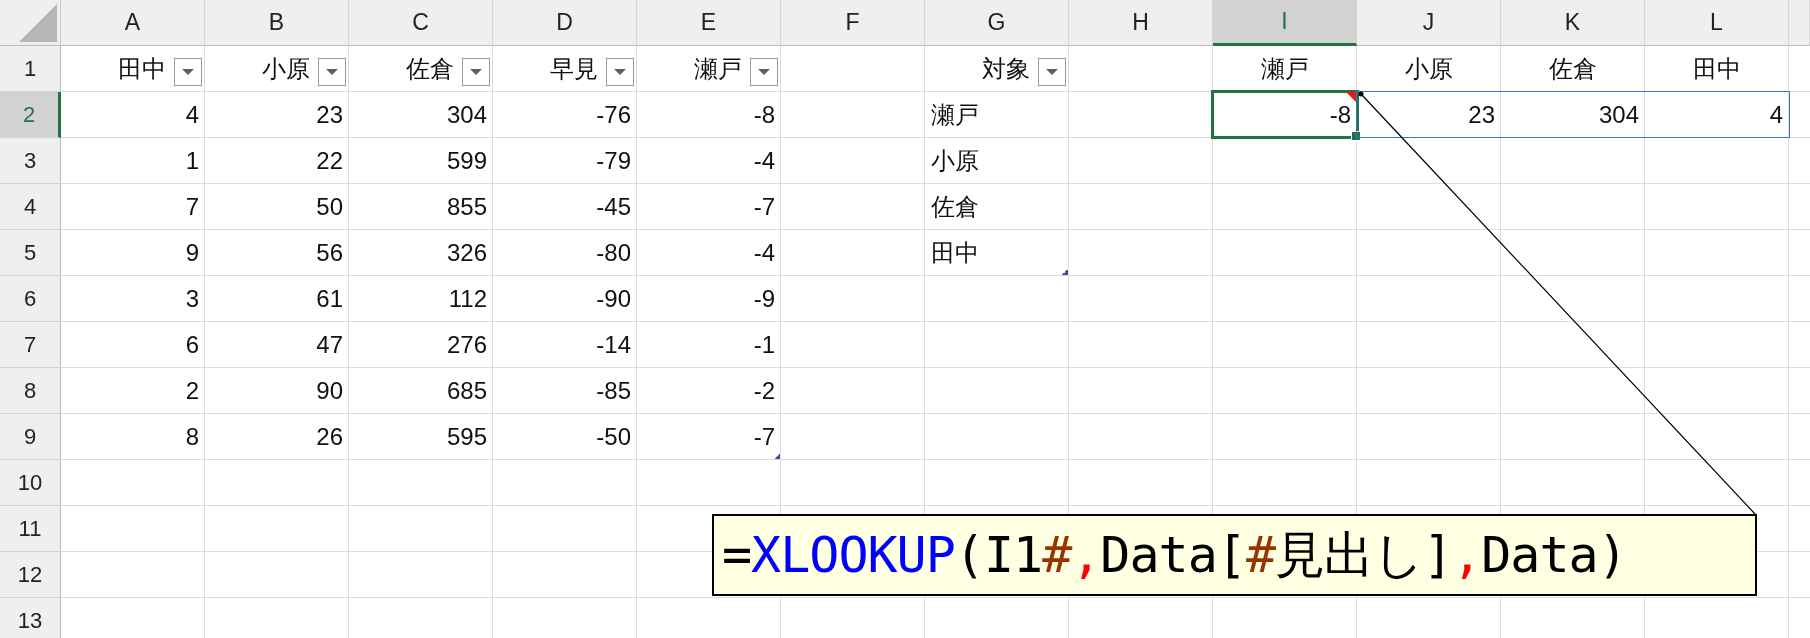 This screenshot has height=638, width=1810. I want to click on table-cell-text: 8, so click(192, 437).